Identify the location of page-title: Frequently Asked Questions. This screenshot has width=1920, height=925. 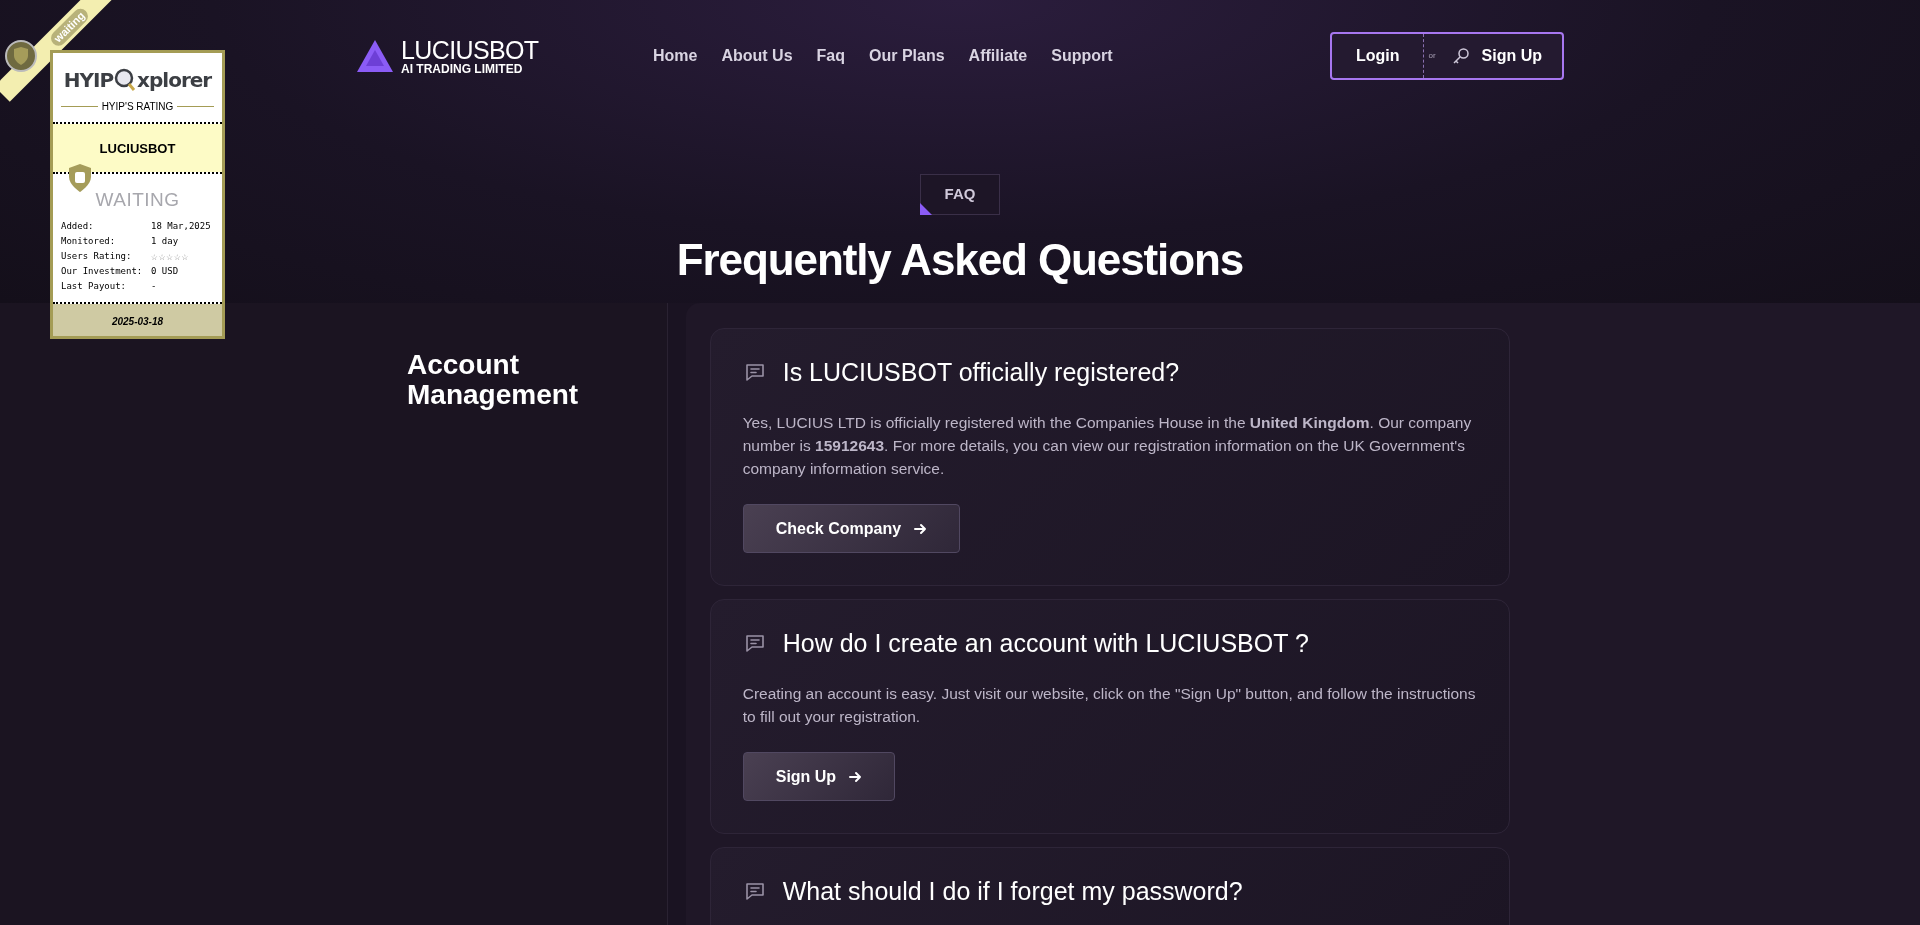
(960, 259).